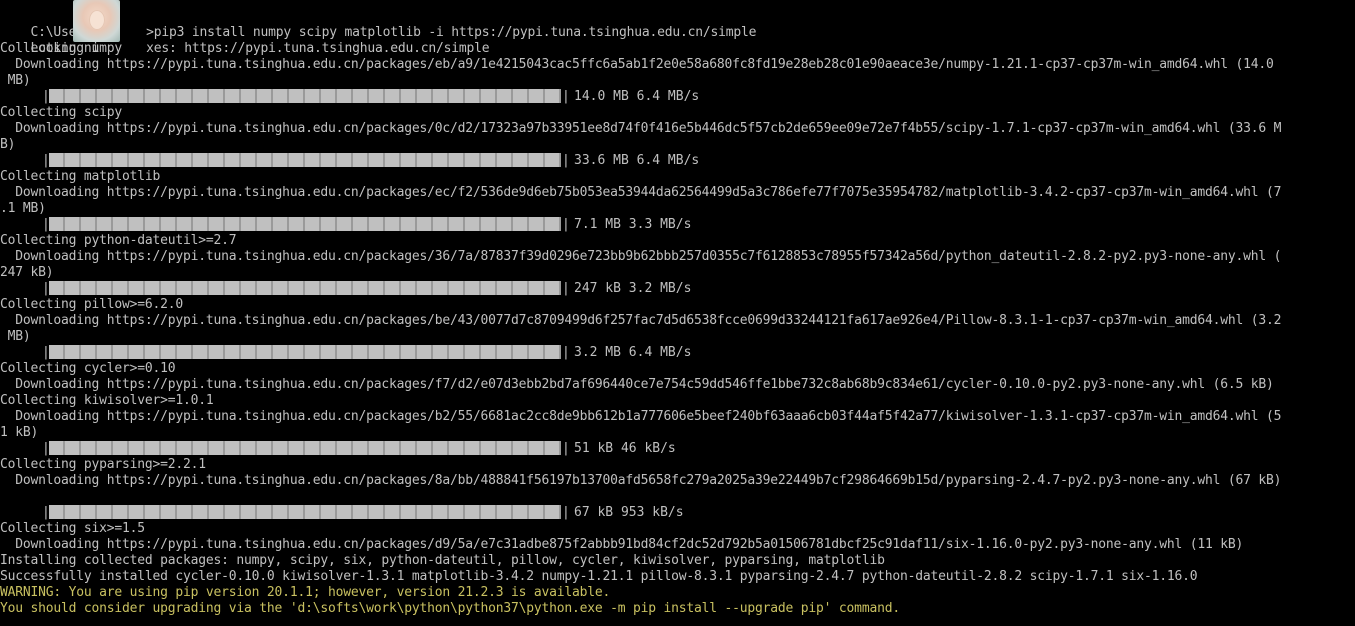 Image resolution: width=1355 pixels, height=626 pixels. I want to click on collect-scipy: Collecting scipy, so click(61, 112).